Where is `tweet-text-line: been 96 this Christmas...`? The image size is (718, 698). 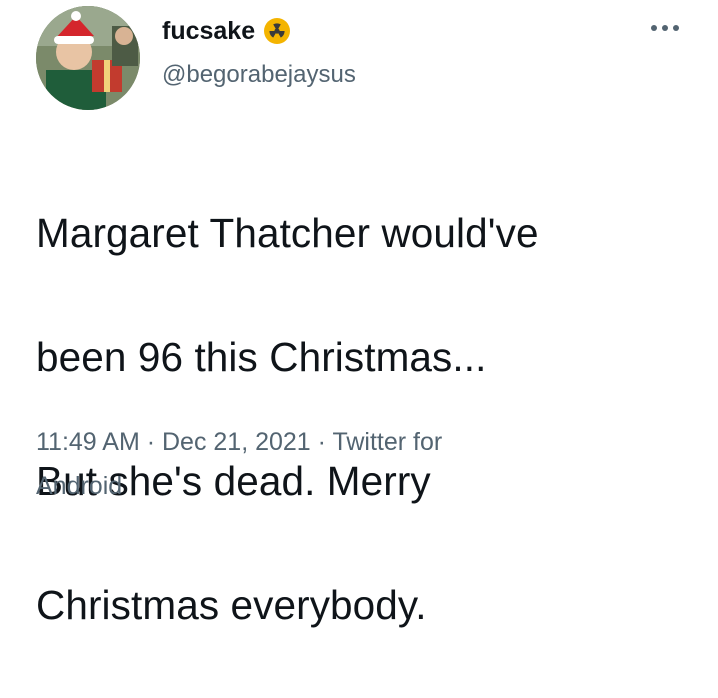
tweet-text-line: been 96 this Christmas... is located at coordinates (261, 357).